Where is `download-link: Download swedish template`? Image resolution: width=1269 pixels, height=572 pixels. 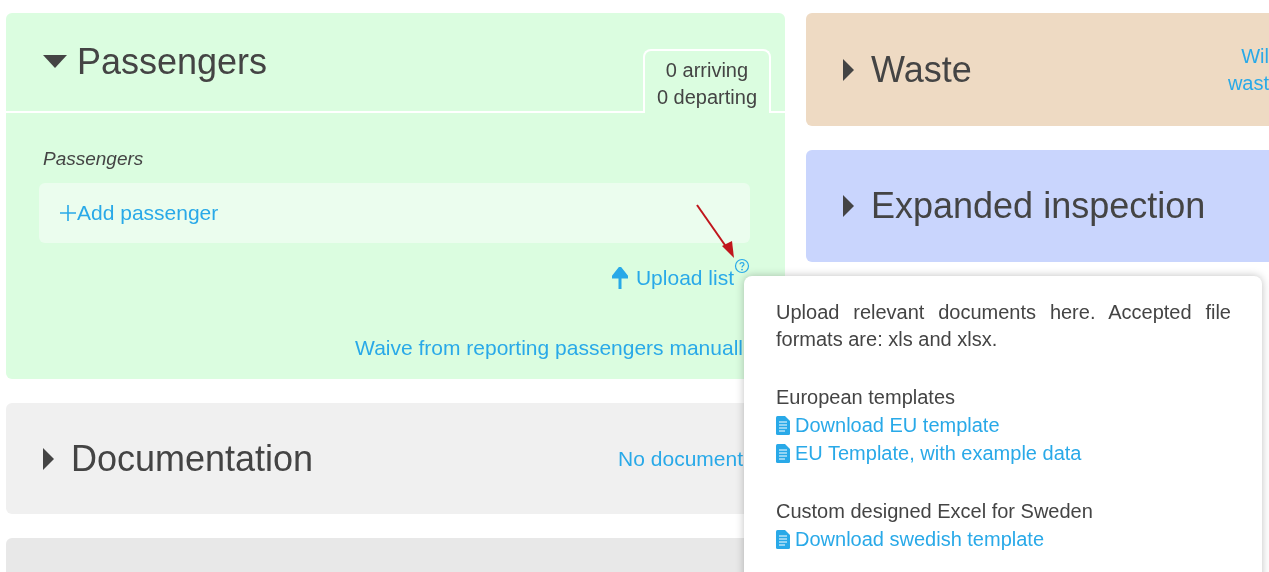
download-link: Download swedish template is located at coordinates (1003, 539).